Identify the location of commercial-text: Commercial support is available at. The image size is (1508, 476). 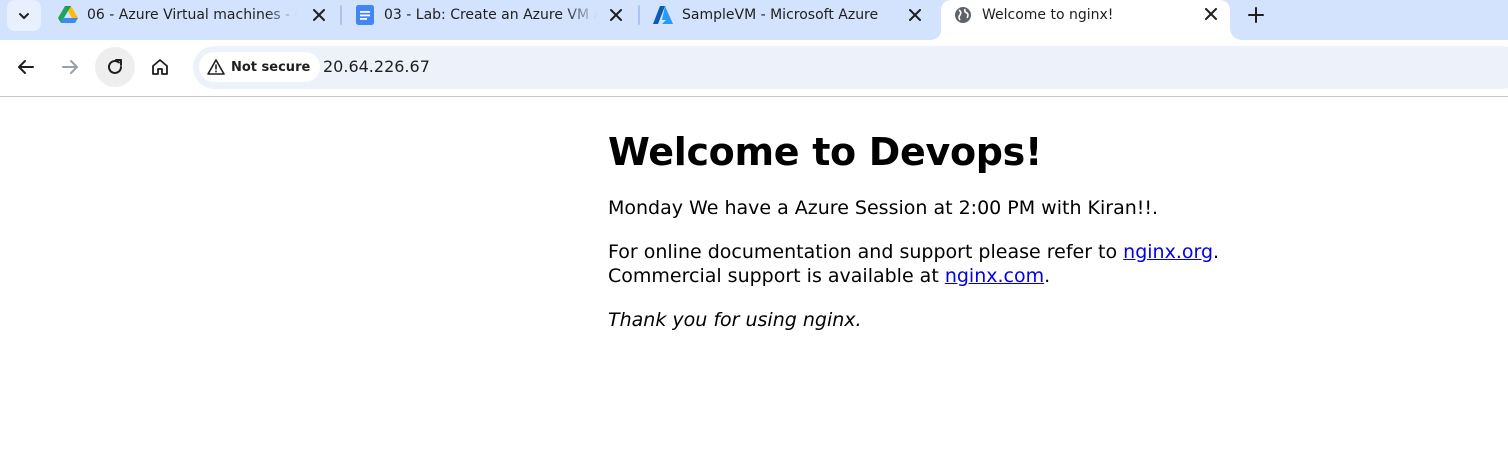
(776, 276).